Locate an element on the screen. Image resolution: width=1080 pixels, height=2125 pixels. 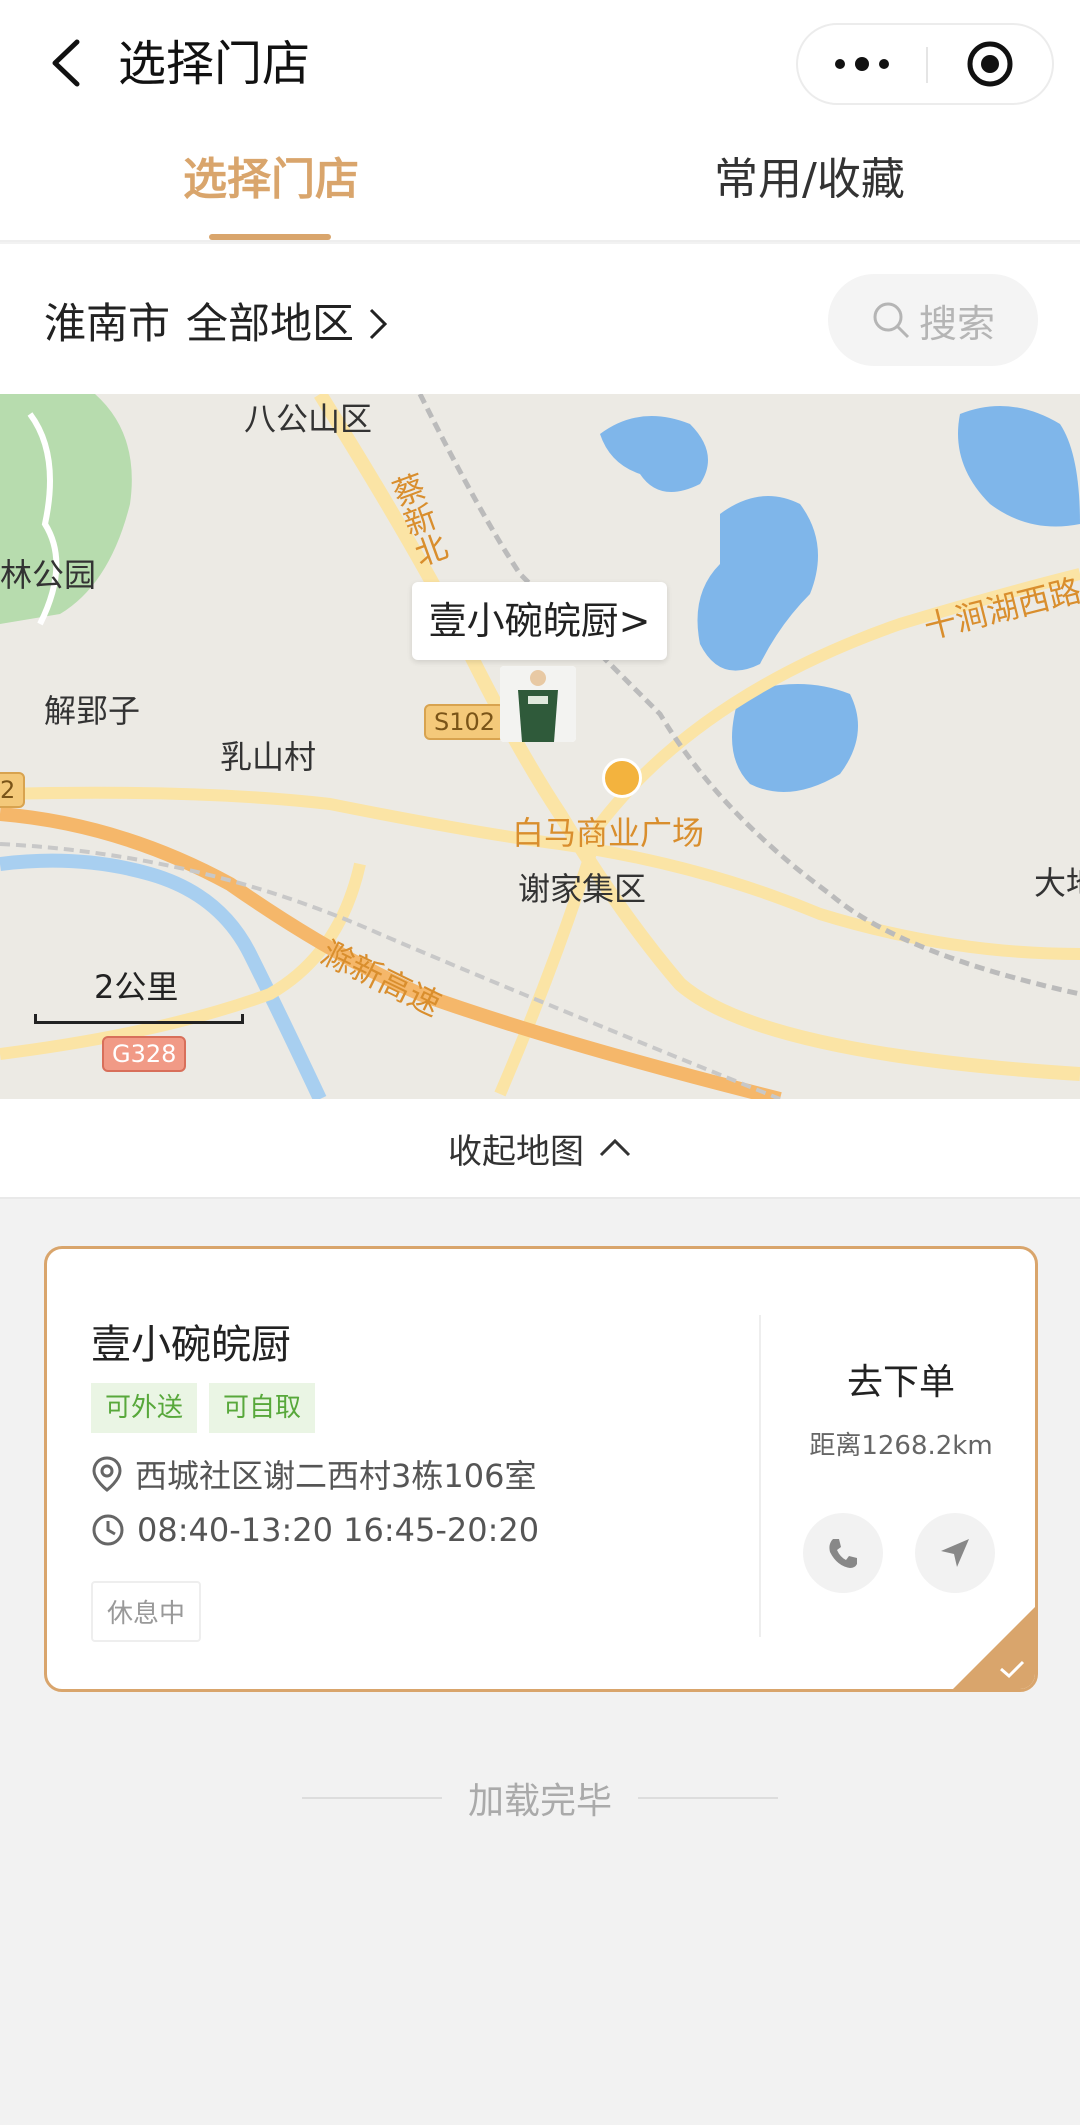
address-text: 西城社区谢二西村3栋106室 is located at coordinates (336, 1476).